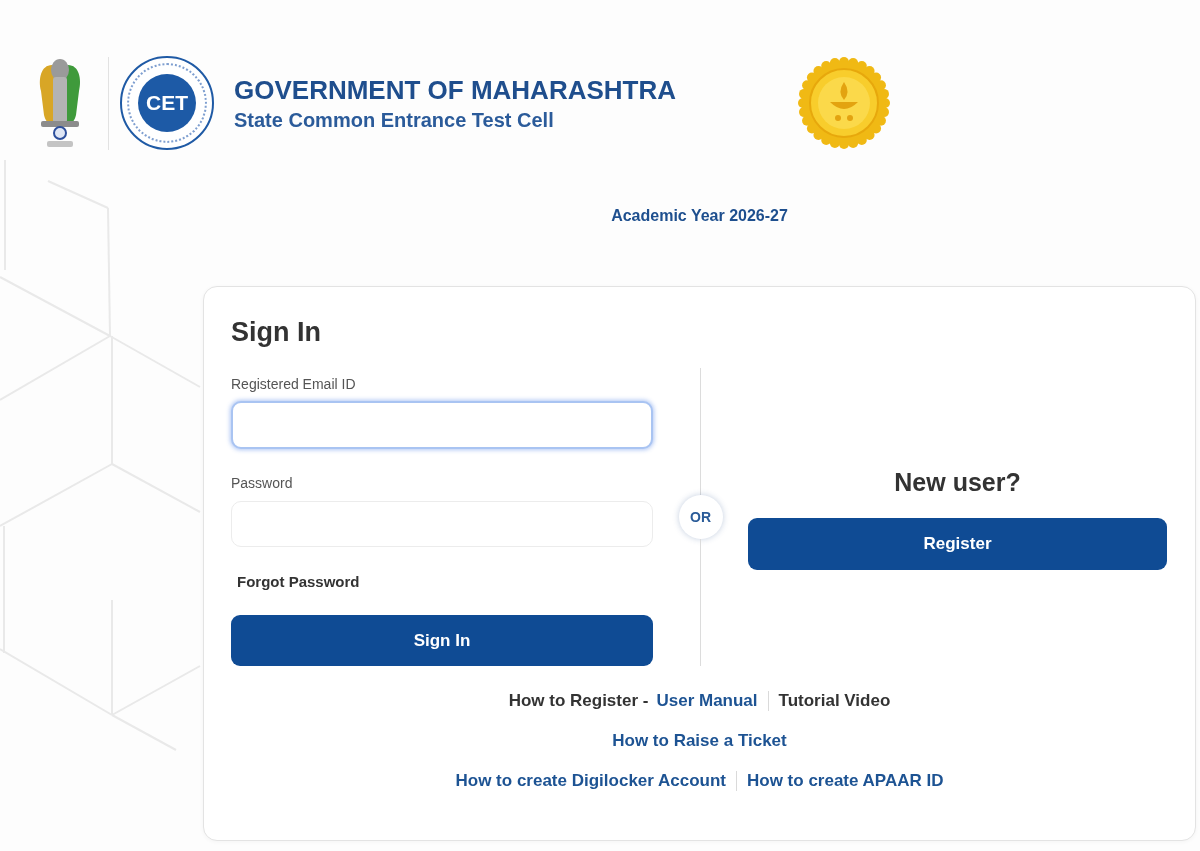  Describe the element at coordinates (276, 332) in the screenshot. I see `form-title: Sign In` at that location.